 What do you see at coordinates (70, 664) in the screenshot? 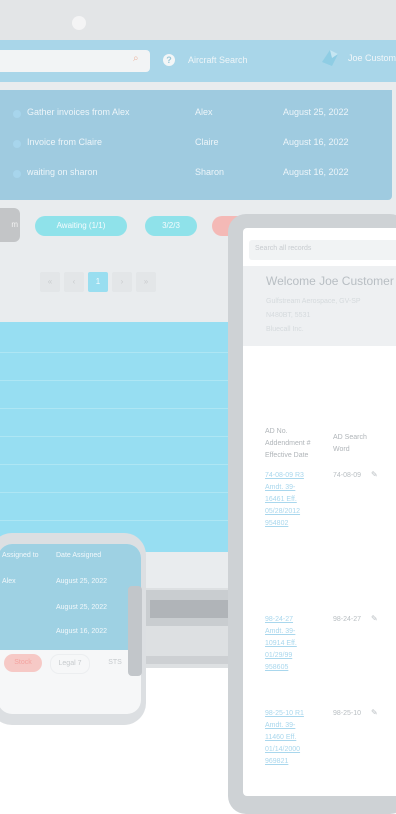
I see `phone-pill-legal: Legal 7` at bounding box center [70, 664].